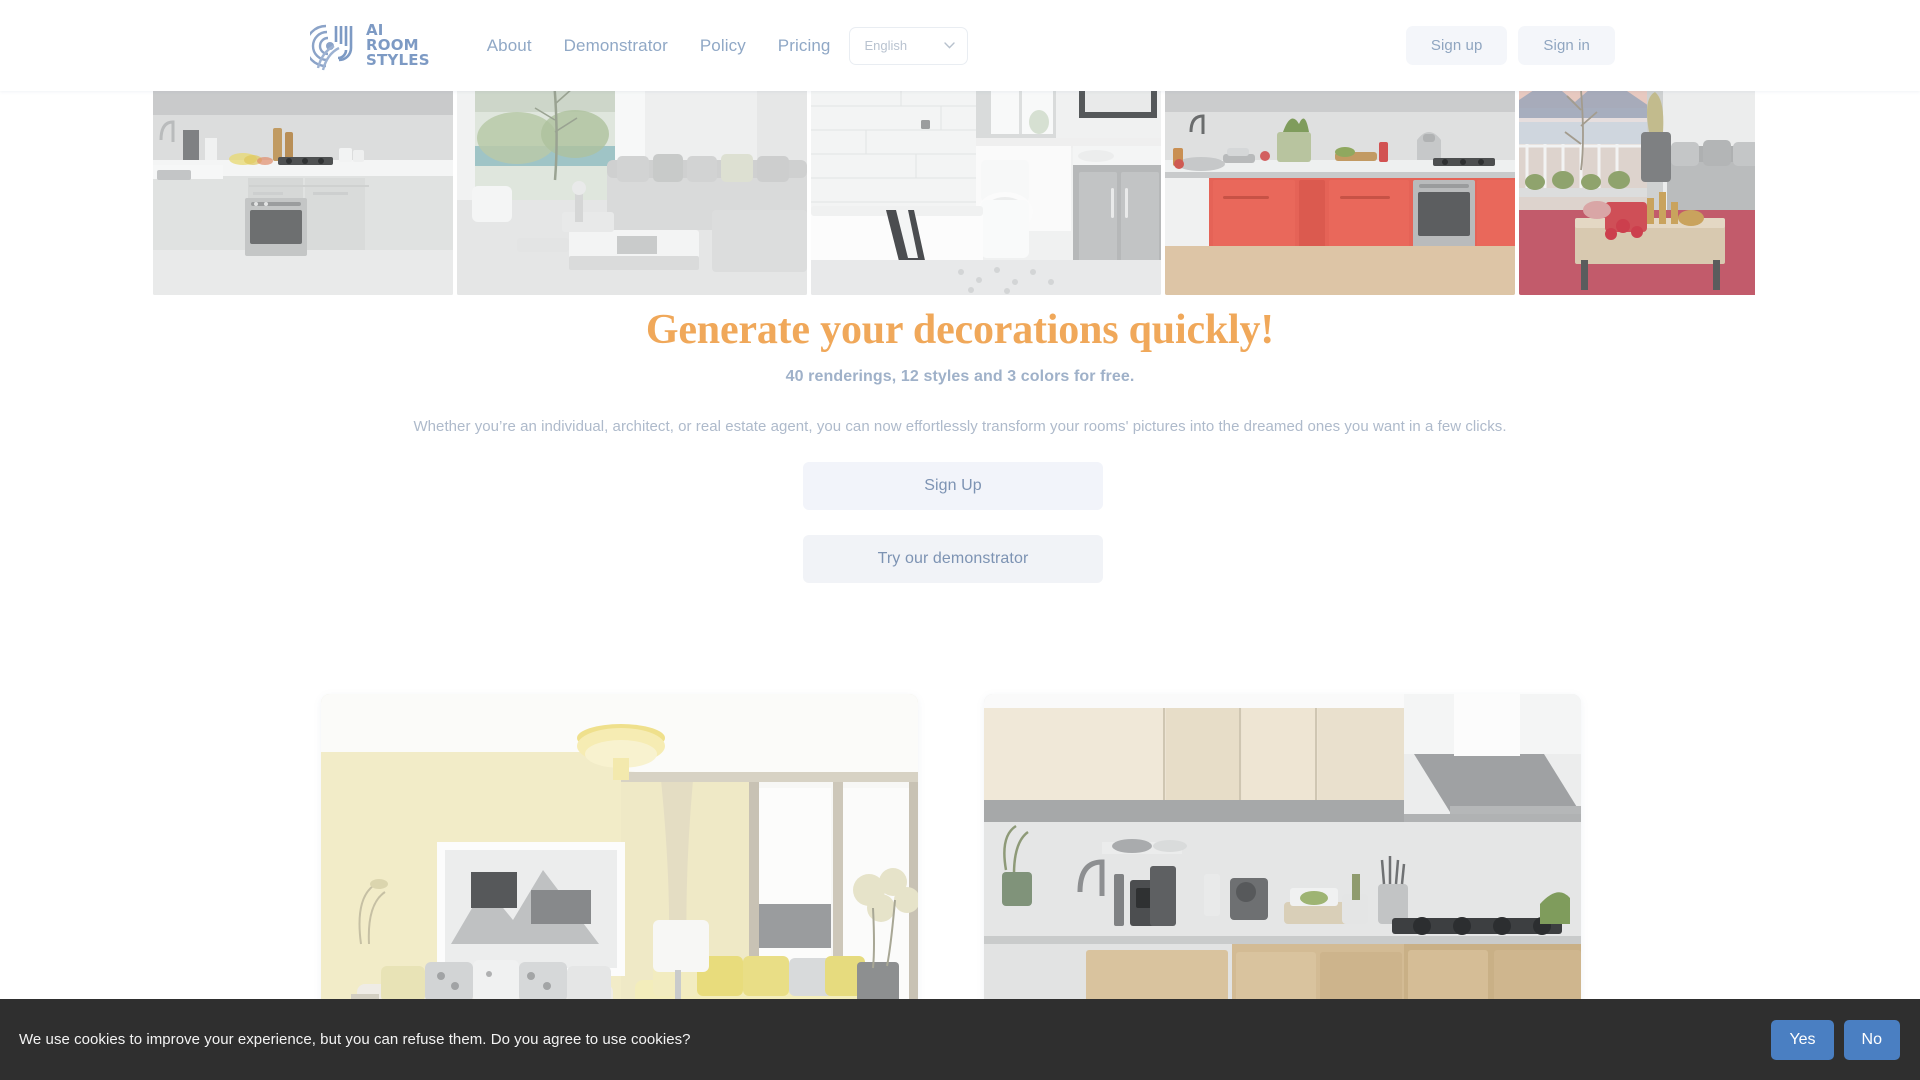  What do you see at coordinates (986, 177) in the screenshot?
I see `hero-image-bathroom` at bounding box center [986, 177].